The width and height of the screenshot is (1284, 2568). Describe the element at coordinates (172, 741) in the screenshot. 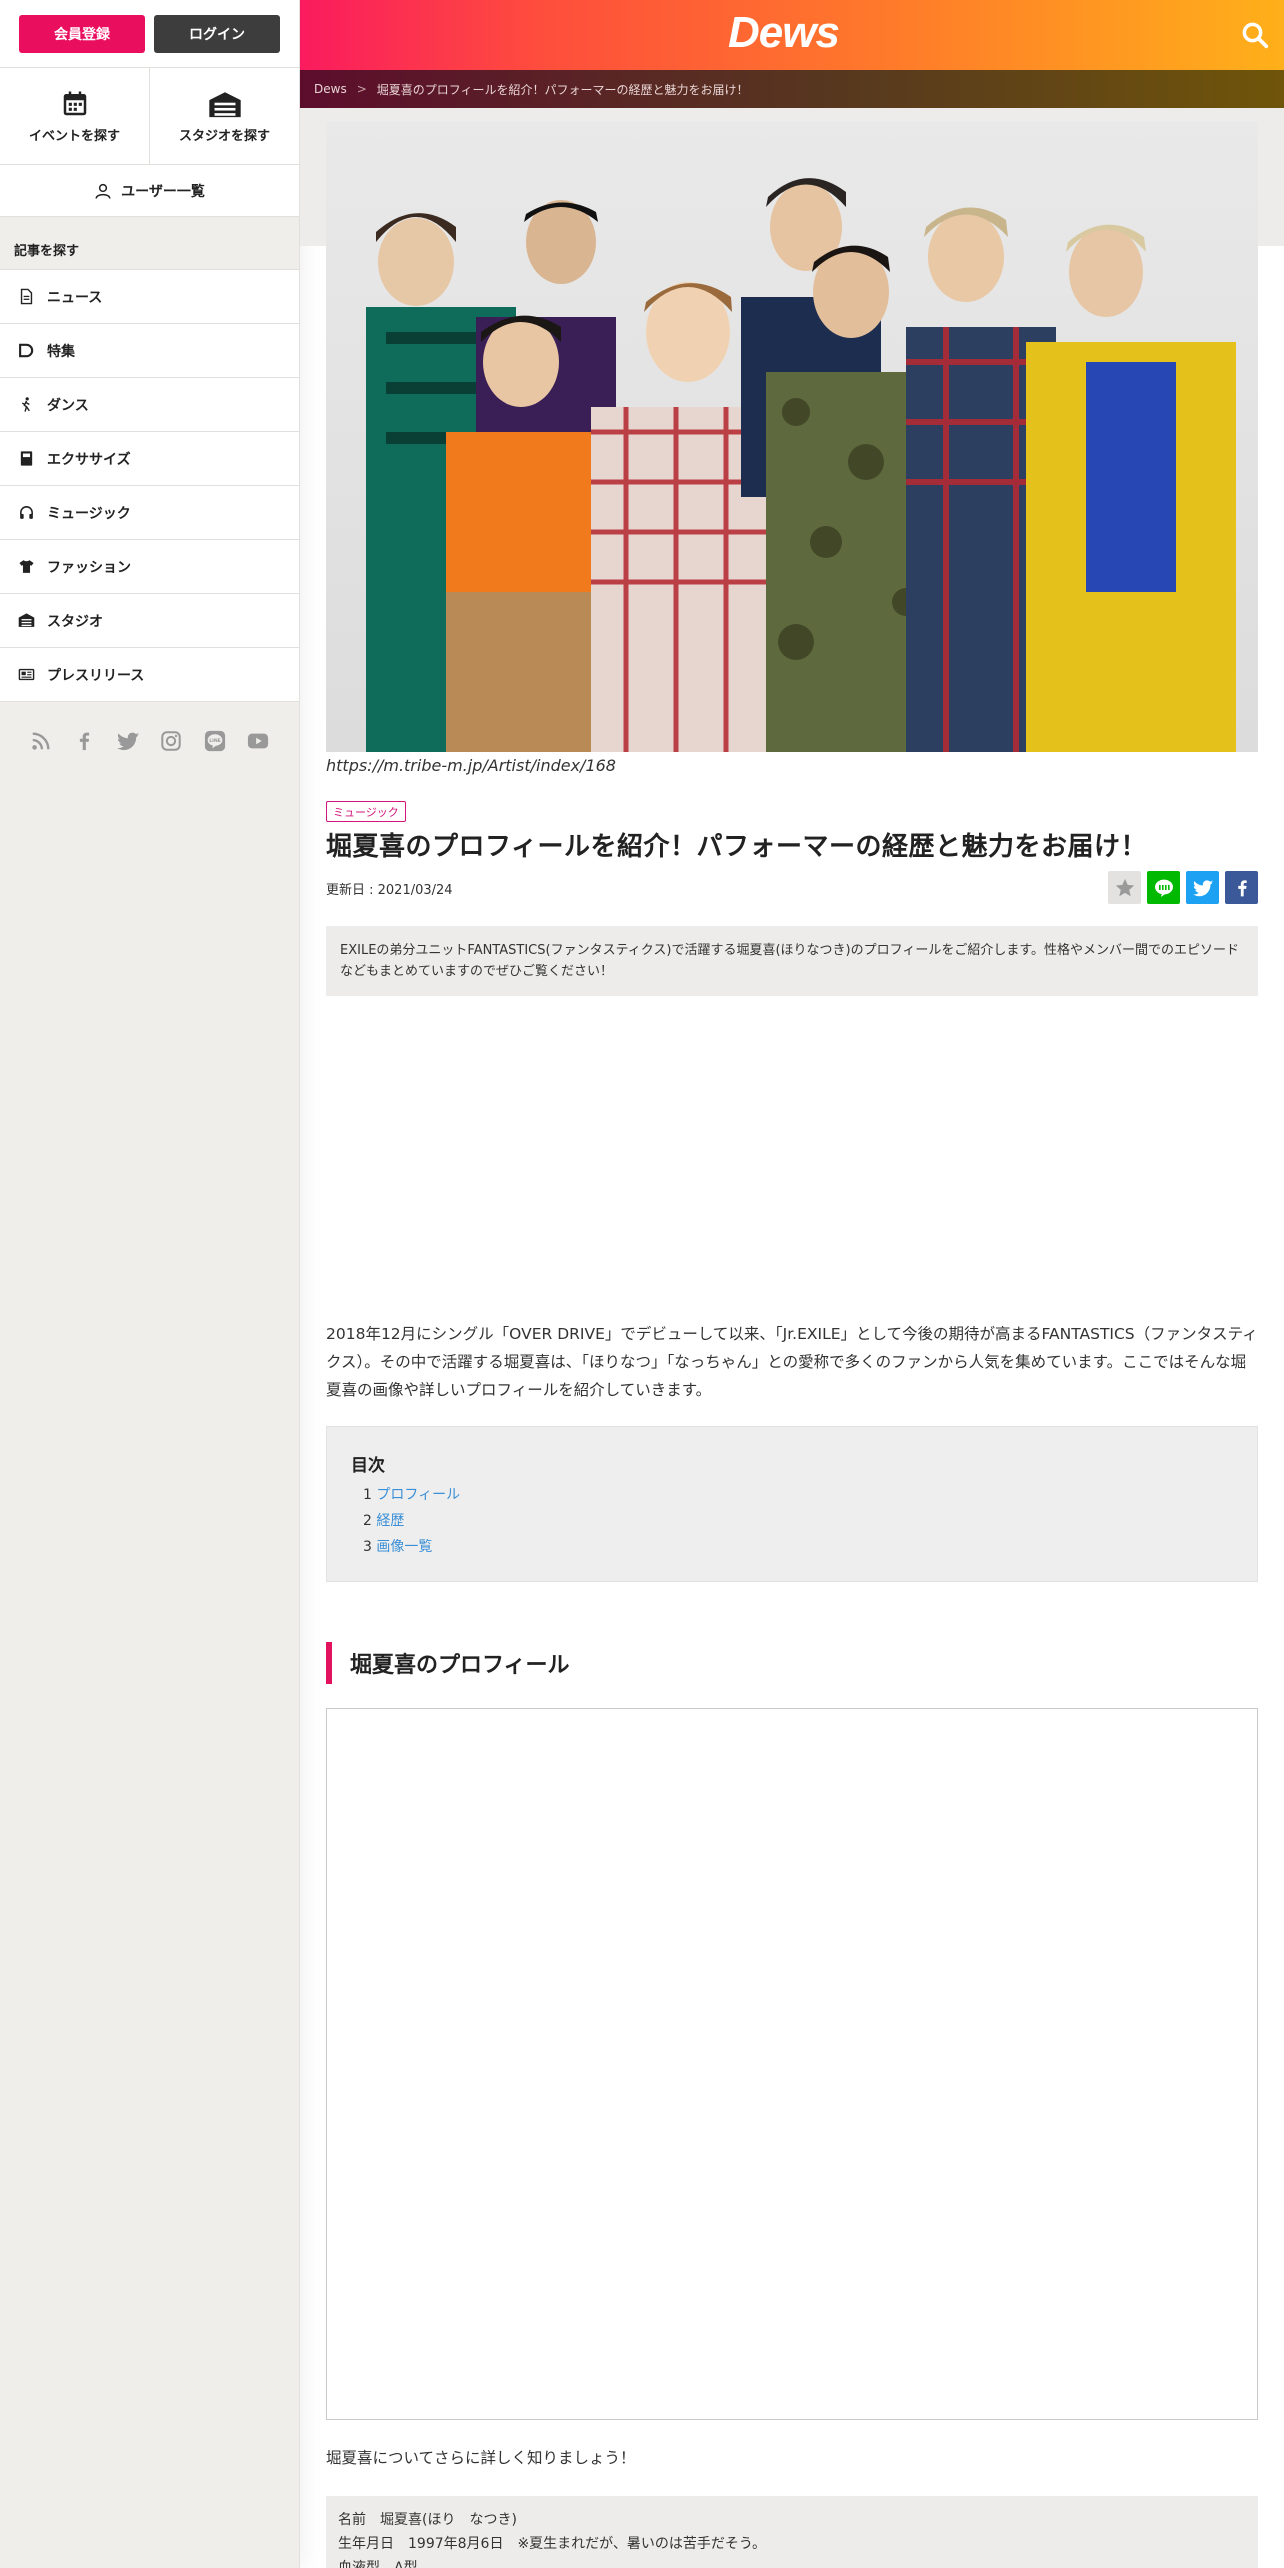

I see `instagram-icon` at that location.